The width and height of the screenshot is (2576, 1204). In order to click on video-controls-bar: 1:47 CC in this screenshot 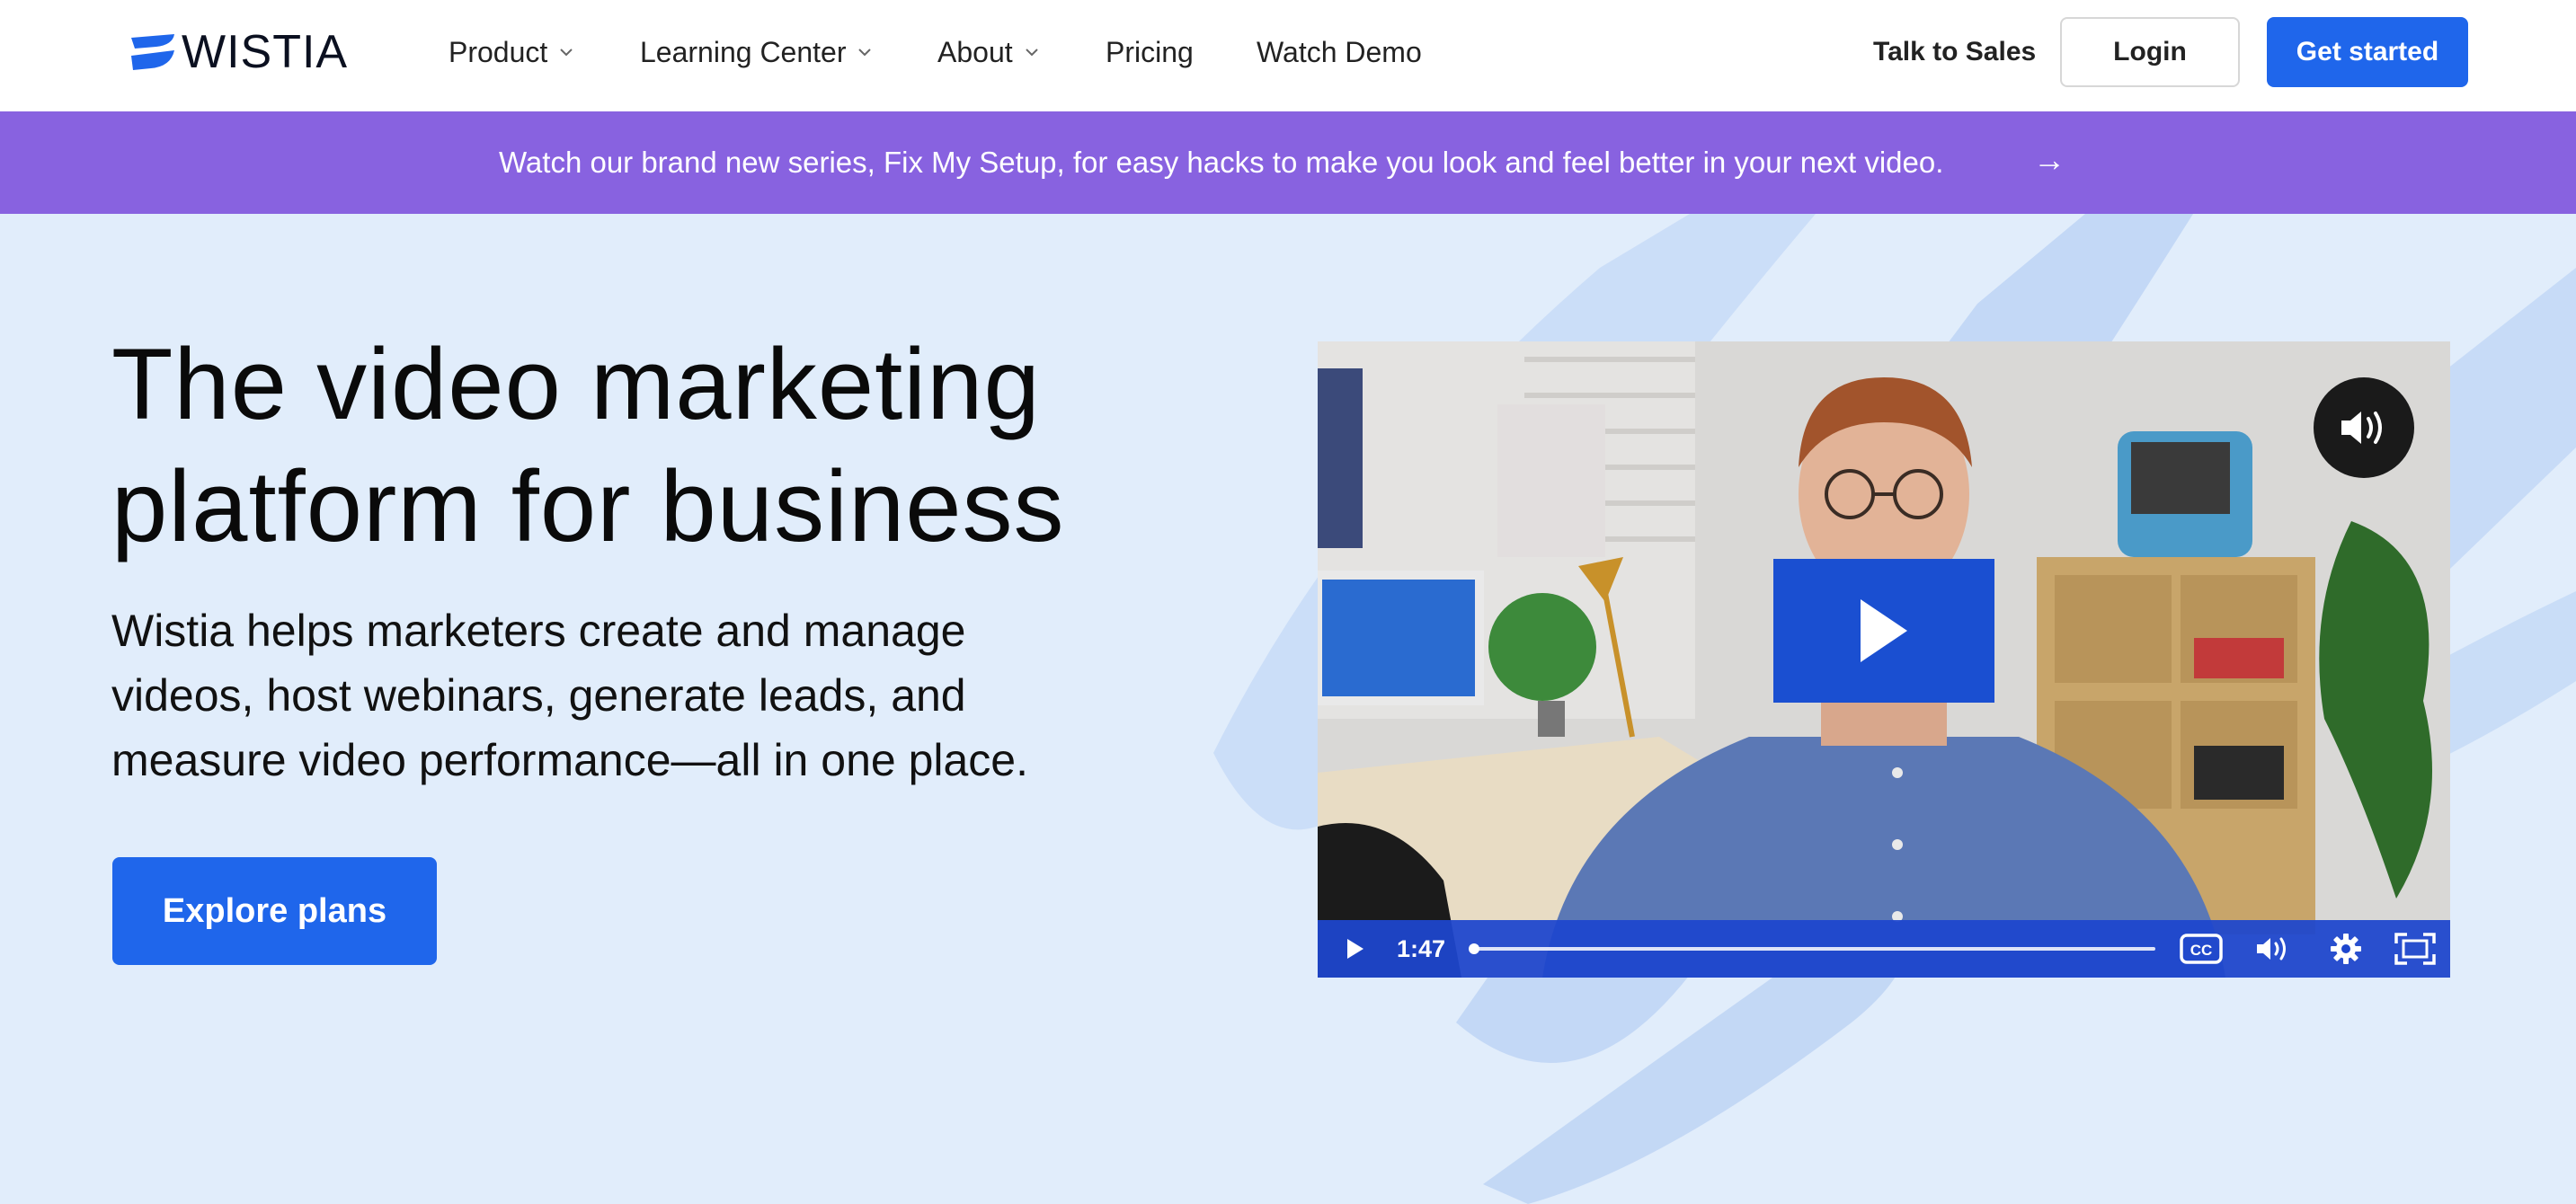, I will do `click(1884, 949)`.